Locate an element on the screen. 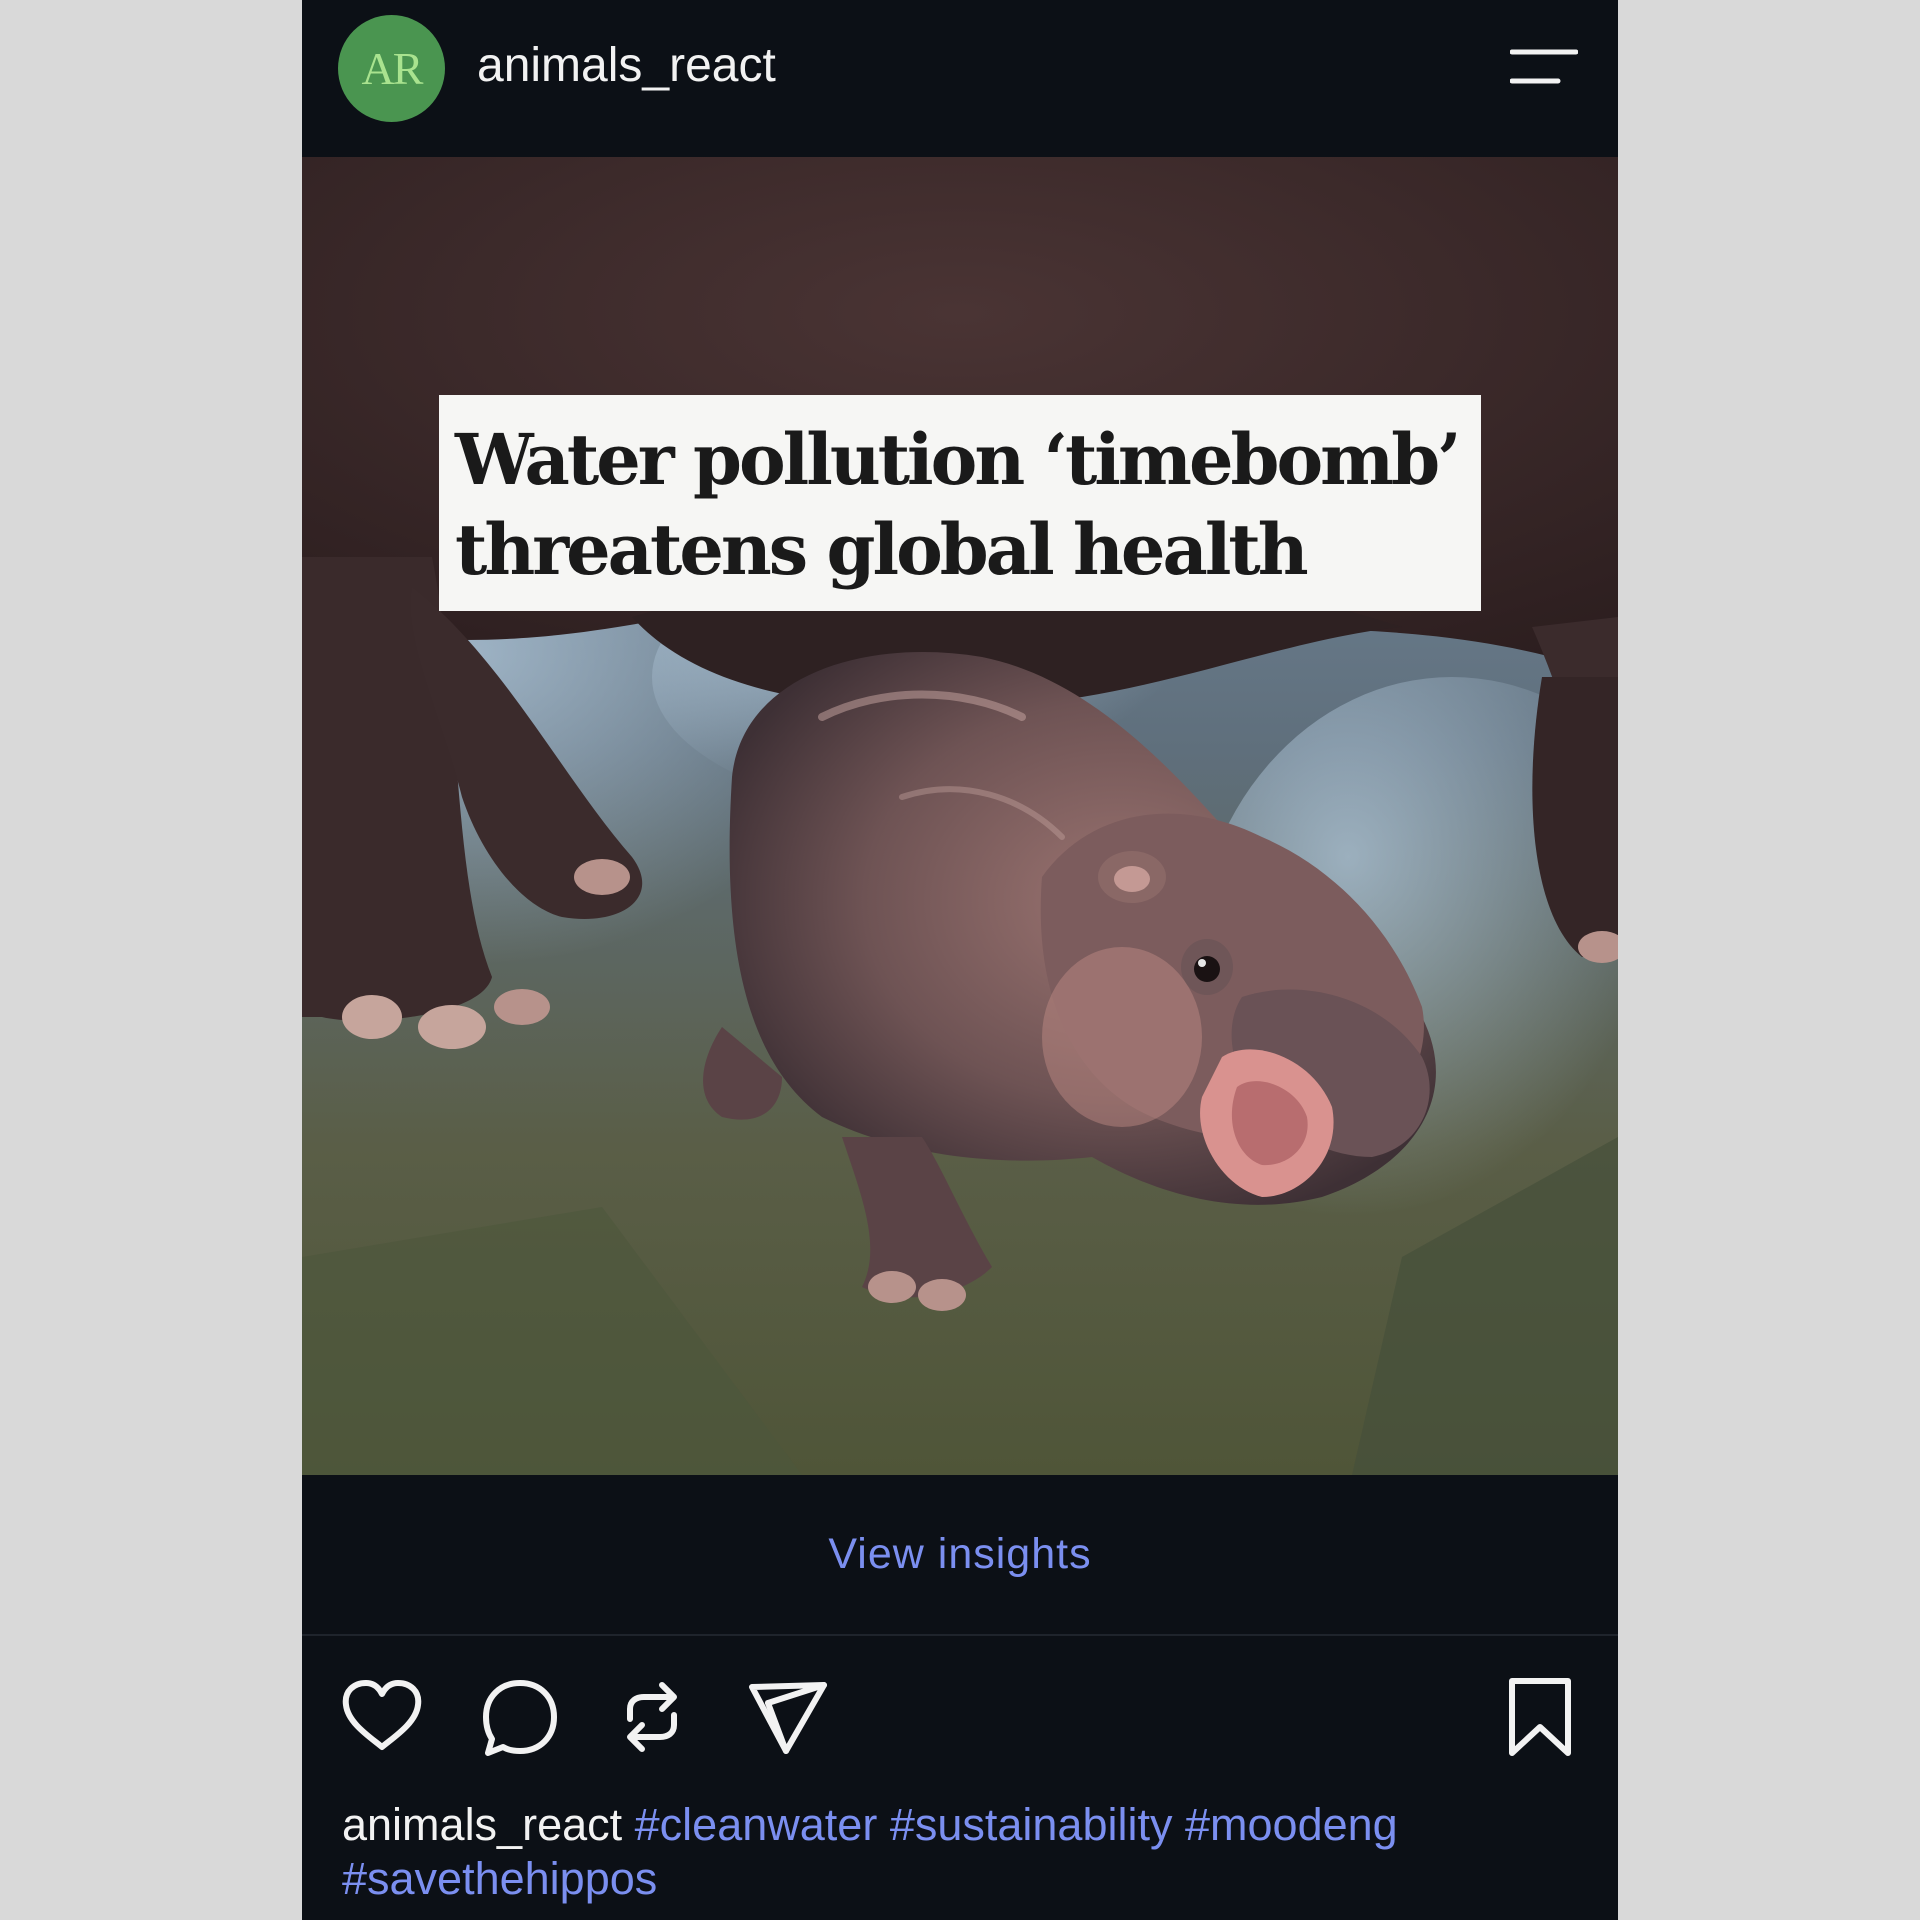  headline-line-2: threatens global health is located at coordinates (882, 549).